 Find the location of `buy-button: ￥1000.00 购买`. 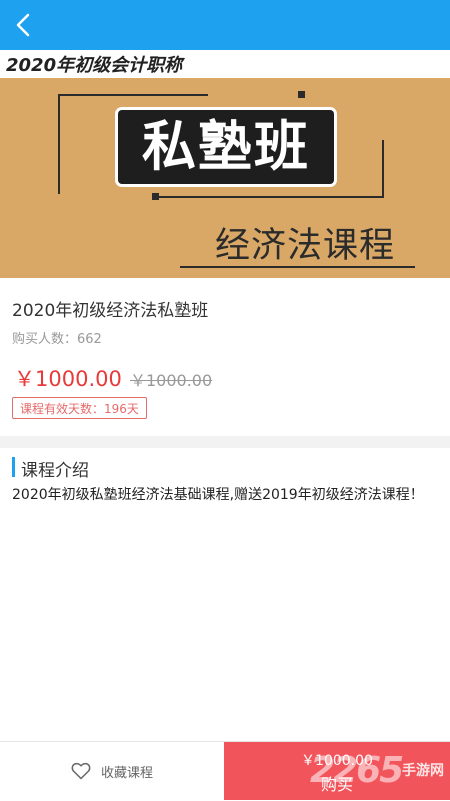

buy-button: ￥1000.00 购买 is located at coordinates (337, 771).